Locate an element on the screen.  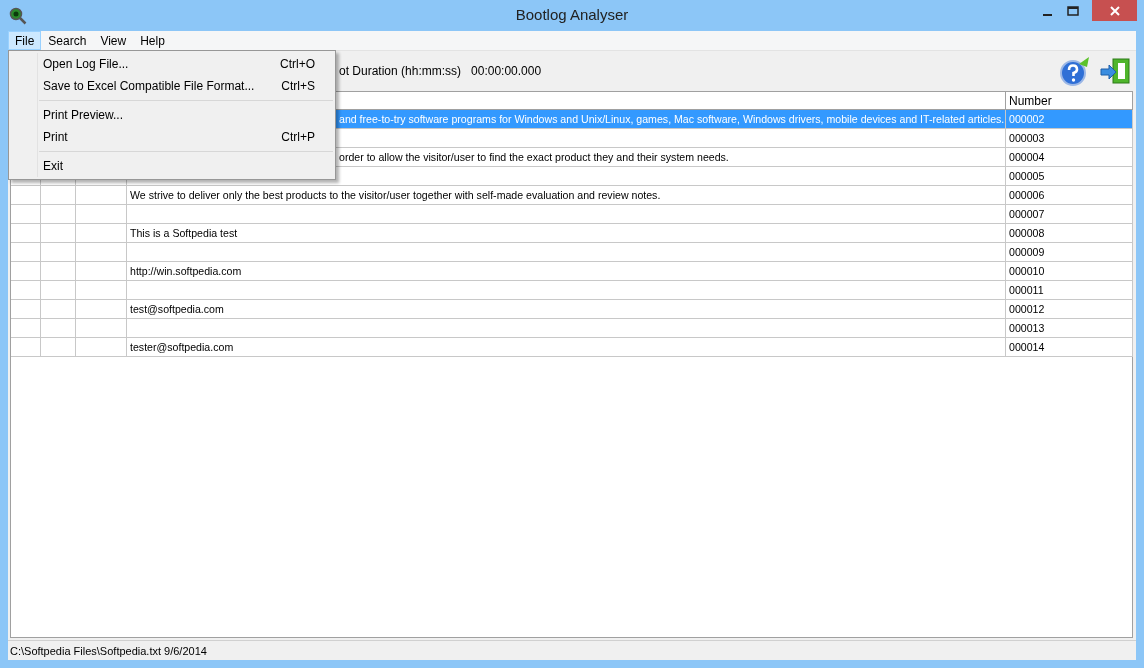
help-button is located at coordinates (1075, 71).